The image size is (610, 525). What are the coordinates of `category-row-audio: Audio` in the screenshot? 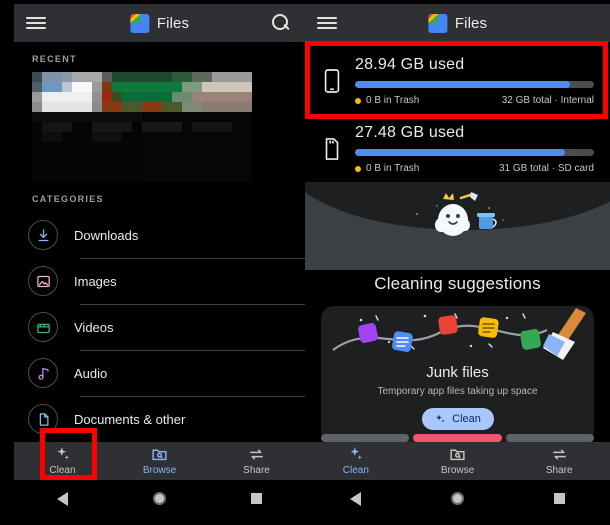 It's located at (166, 373).